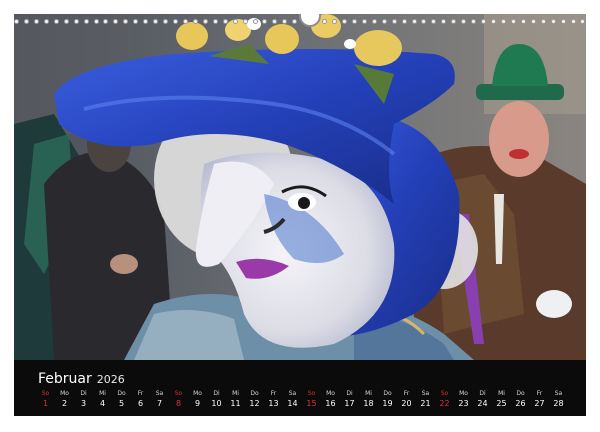  Describe the element at coordinates (300, 21) in the screenshot. I see `calendar-binding` at that location.